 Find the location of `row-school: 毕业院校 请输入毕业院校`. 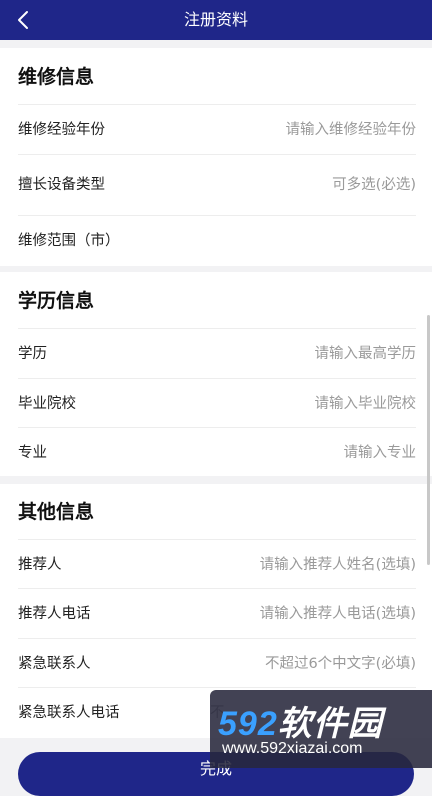

row-school: 毕业院校 请输入毕业院校 is located at coordinates (217, 403).